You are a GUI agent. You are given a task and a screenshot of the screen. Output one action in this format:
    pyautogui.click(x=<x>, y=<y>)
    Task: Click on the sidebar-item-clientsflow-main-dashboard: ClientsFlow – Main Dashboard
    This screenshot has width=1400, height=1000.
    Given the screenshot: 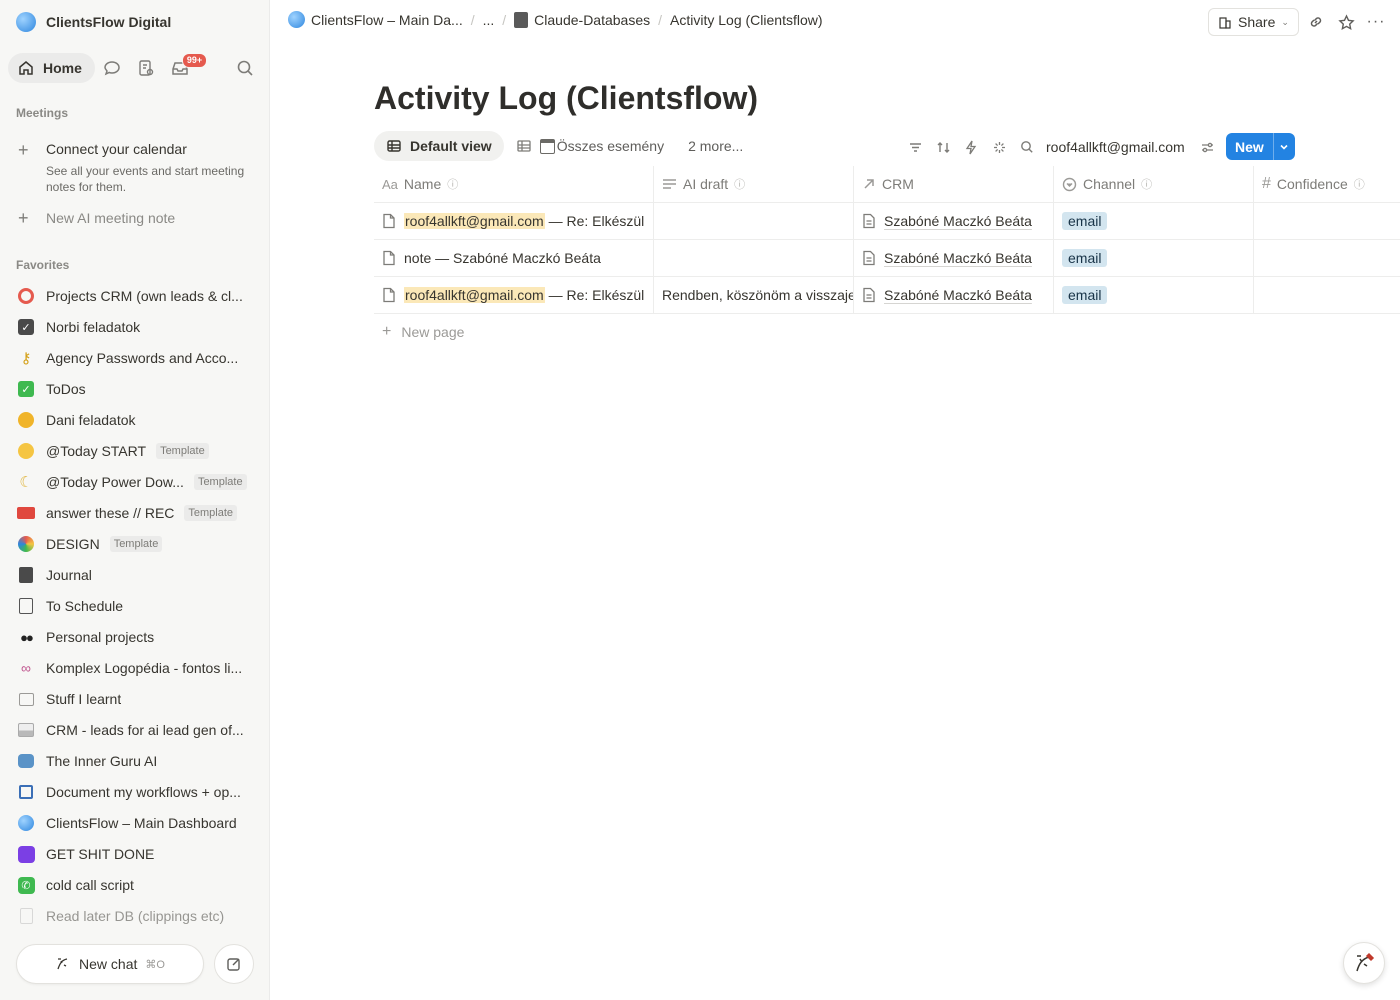 What is the action you would take?
    pyautogui.click(x=138, y=823)
    